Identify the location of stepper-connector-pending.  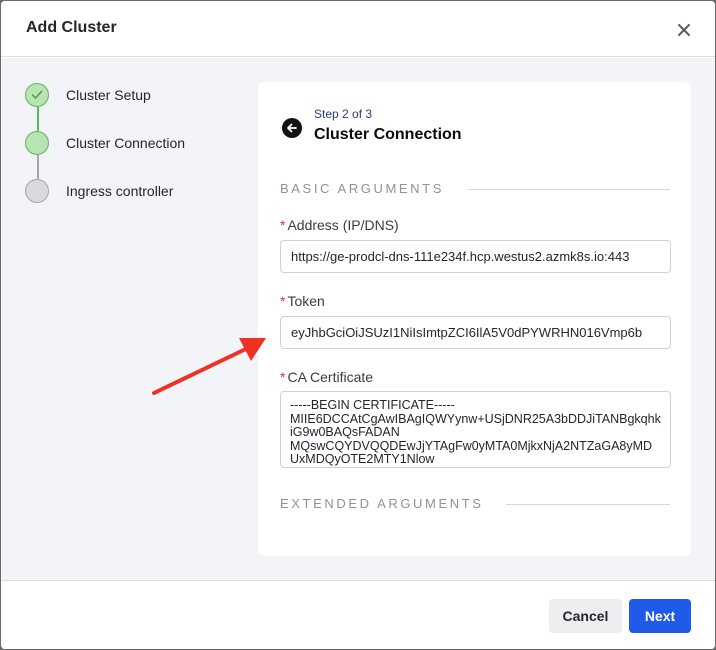
(38, 167).